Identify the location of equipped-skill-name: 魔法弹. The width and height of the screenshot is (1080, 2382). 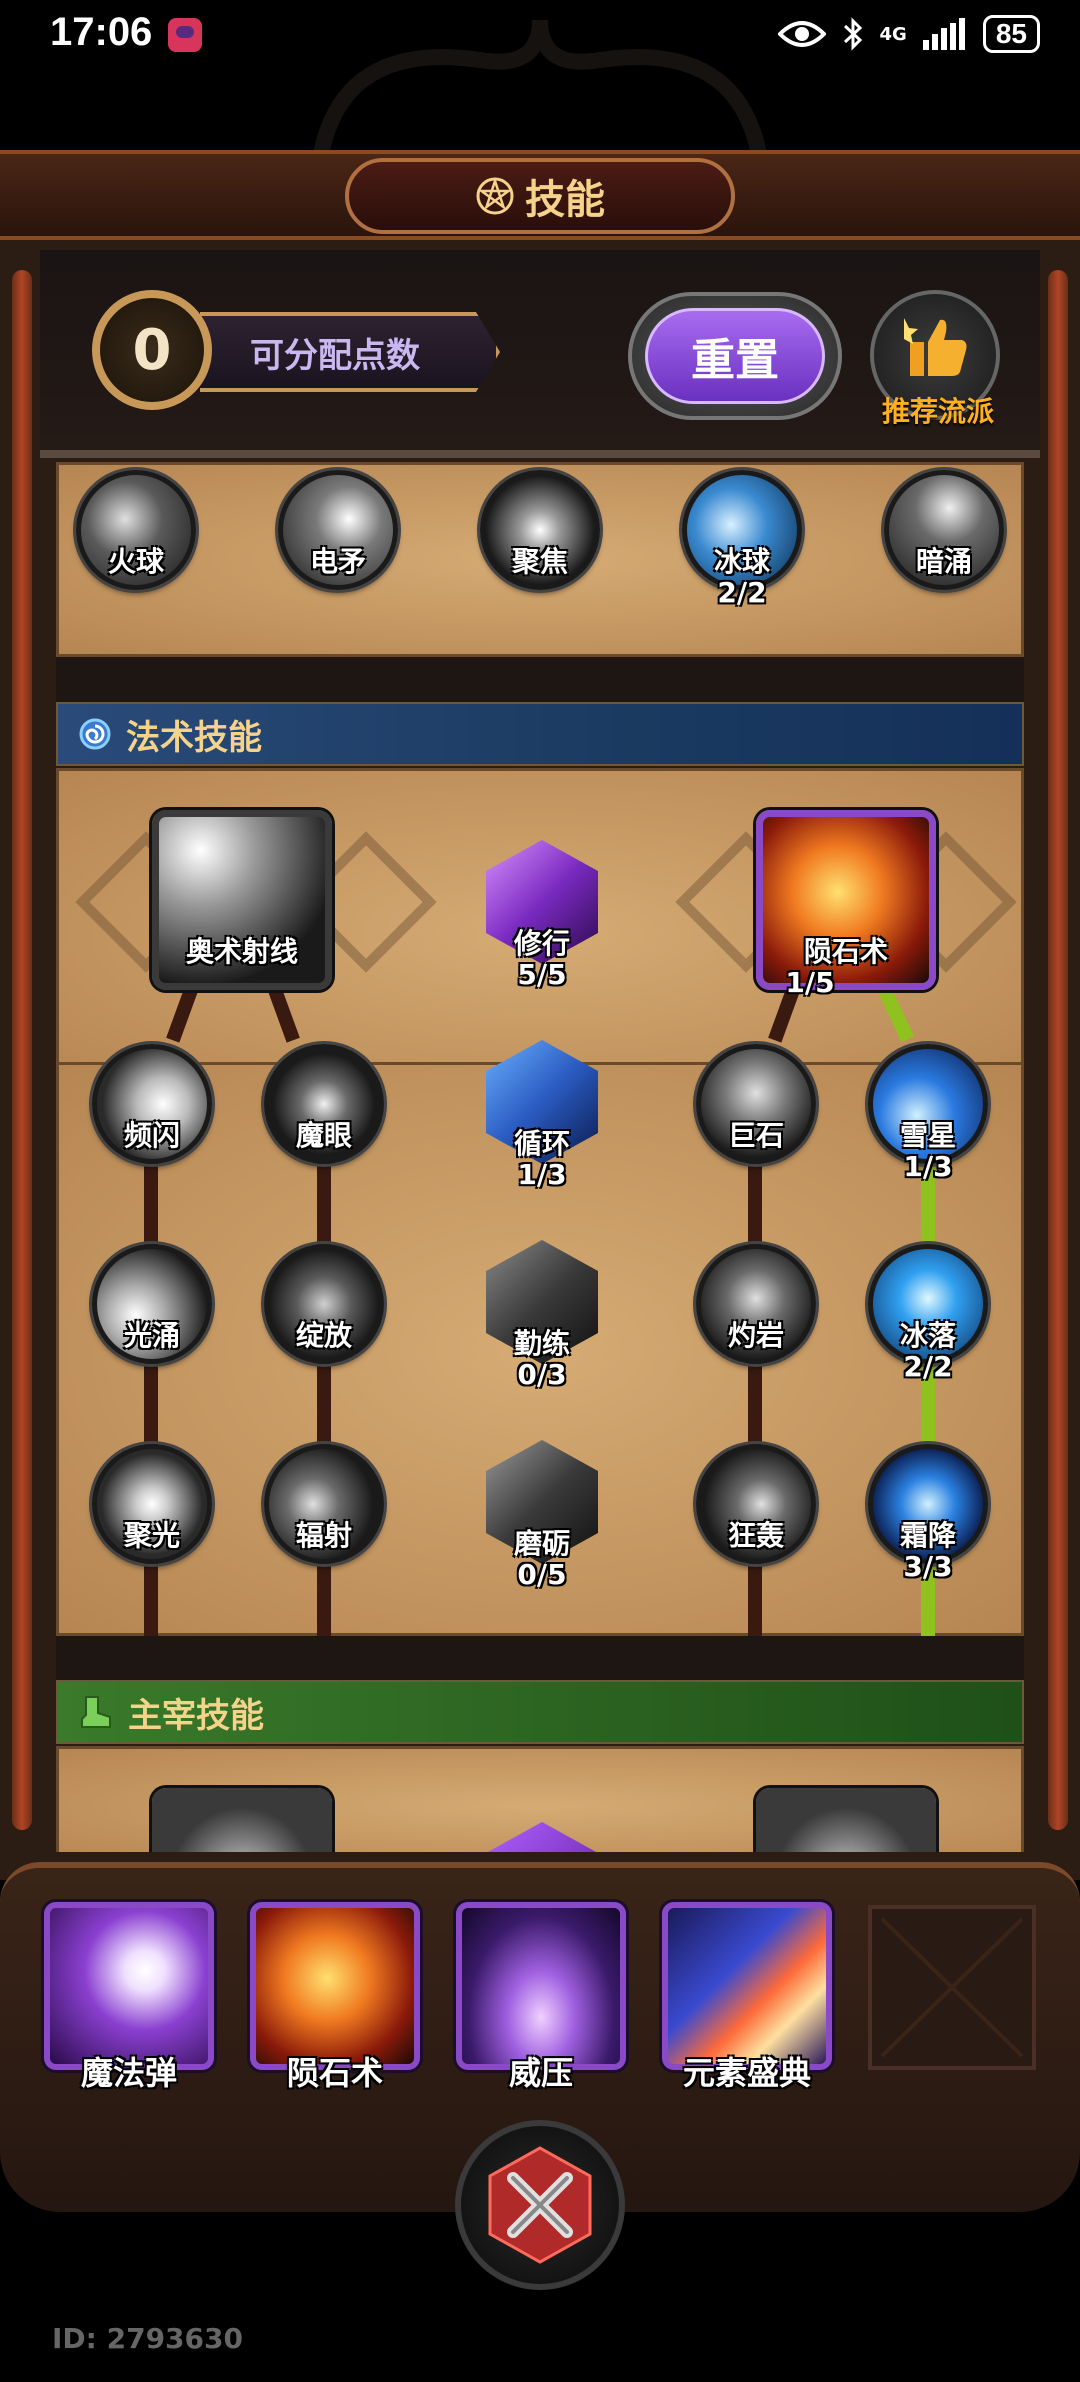
(128, 2073).